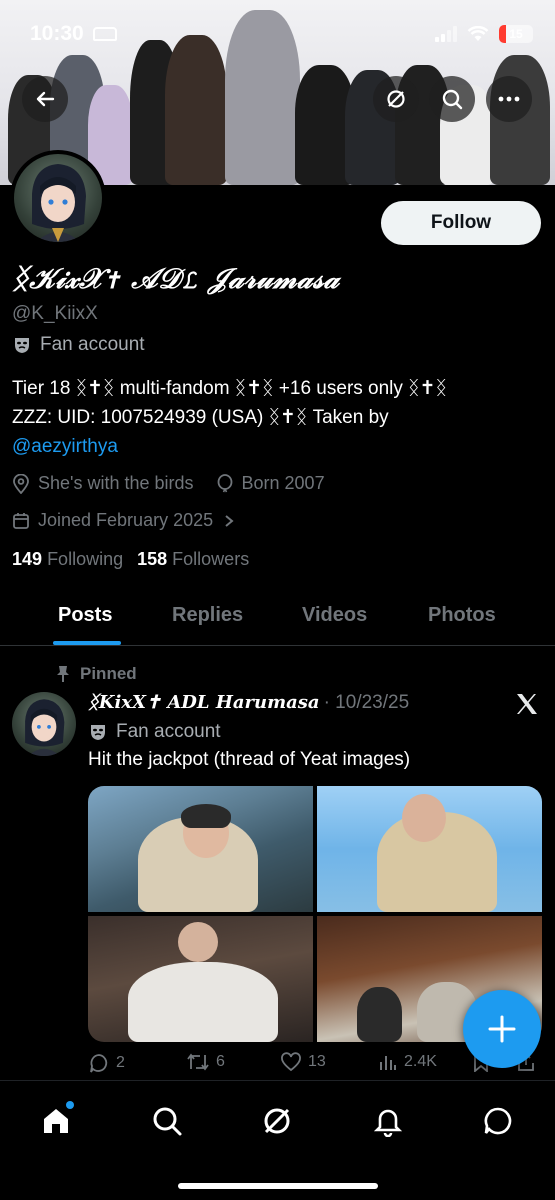 The width and height of the screenshot is (555, 1200). I want to click on profile-meta-location: She's with the birds Born 2007, so click(168, 483).